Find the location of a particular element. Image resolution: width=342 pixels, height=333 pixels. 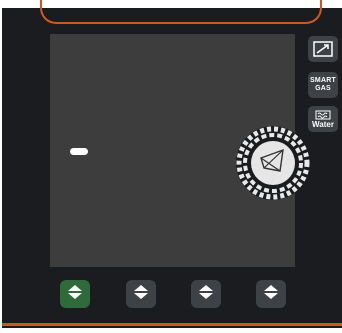

water-label: Water is located at coordinates (323, 124).